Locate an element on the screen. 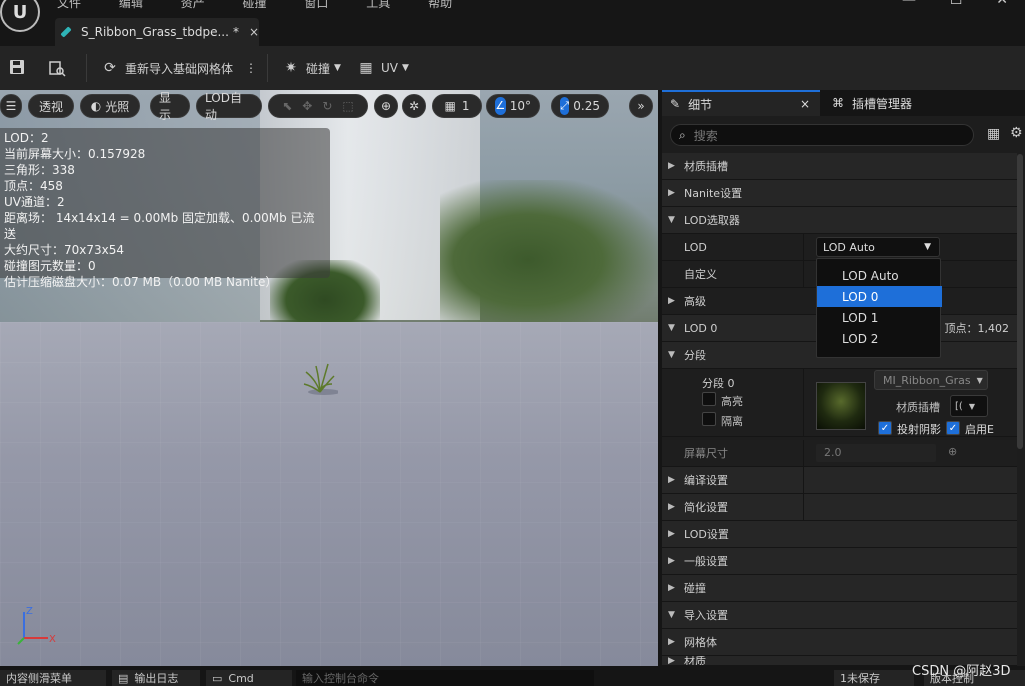 The width and height of the screenshot is (1025, 686). highlight-checkbox is located at coordinates (709, 399).